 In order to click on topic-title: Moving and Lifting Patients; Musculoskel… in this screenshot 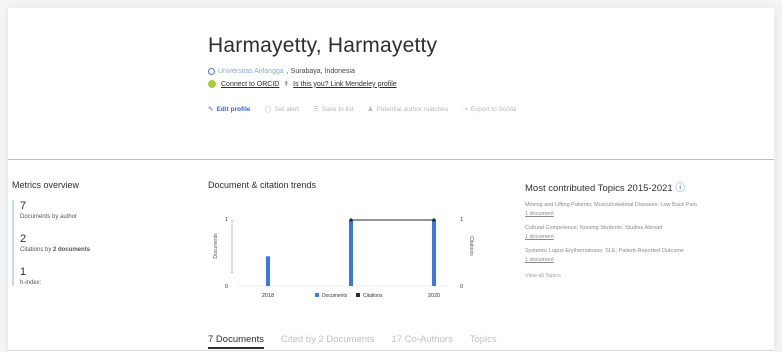, I will do `click(611, 205)`.